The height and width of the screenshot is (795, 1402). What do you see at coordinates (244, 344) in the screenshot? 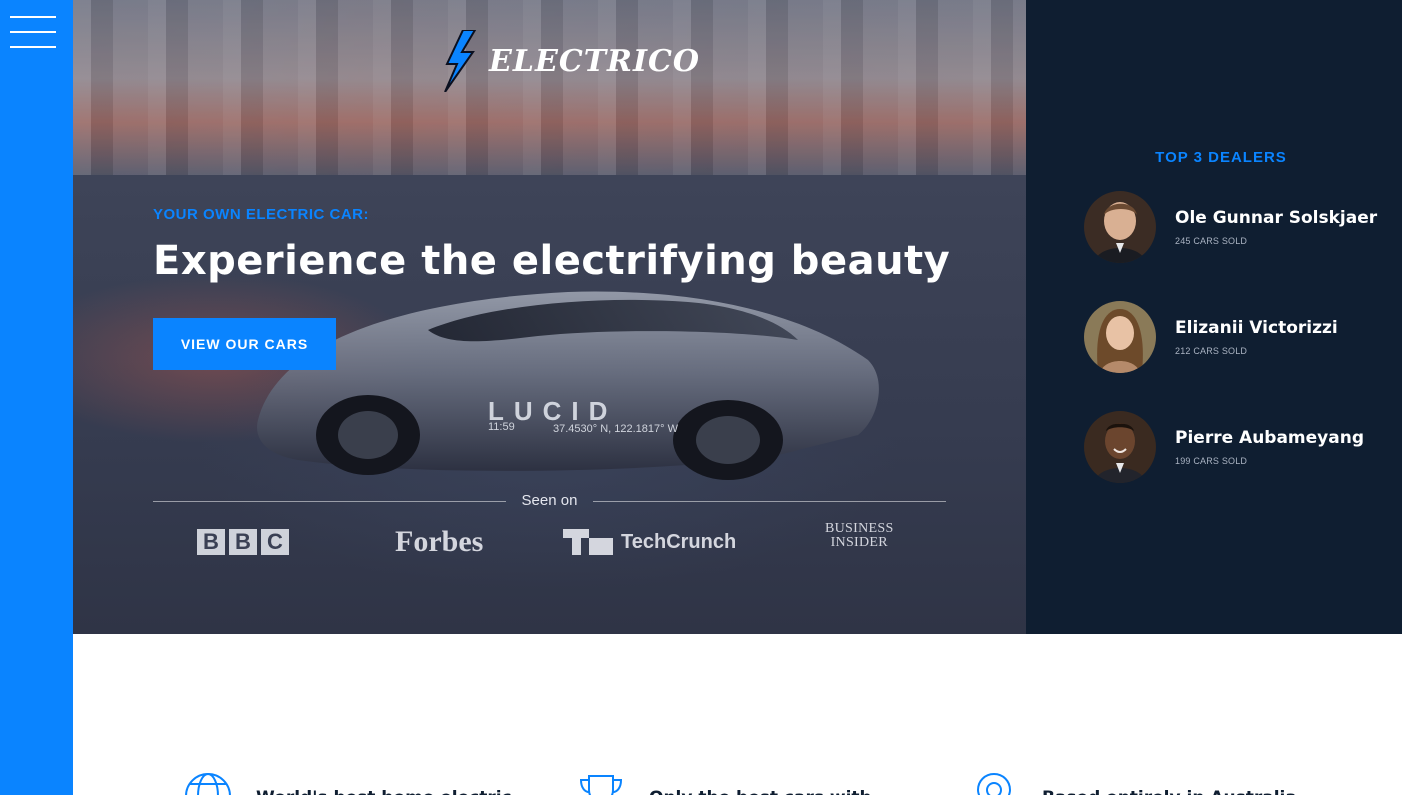
I see `view-our-cars-button: VIEW OUR CARS` at bounding box center [244, 344].